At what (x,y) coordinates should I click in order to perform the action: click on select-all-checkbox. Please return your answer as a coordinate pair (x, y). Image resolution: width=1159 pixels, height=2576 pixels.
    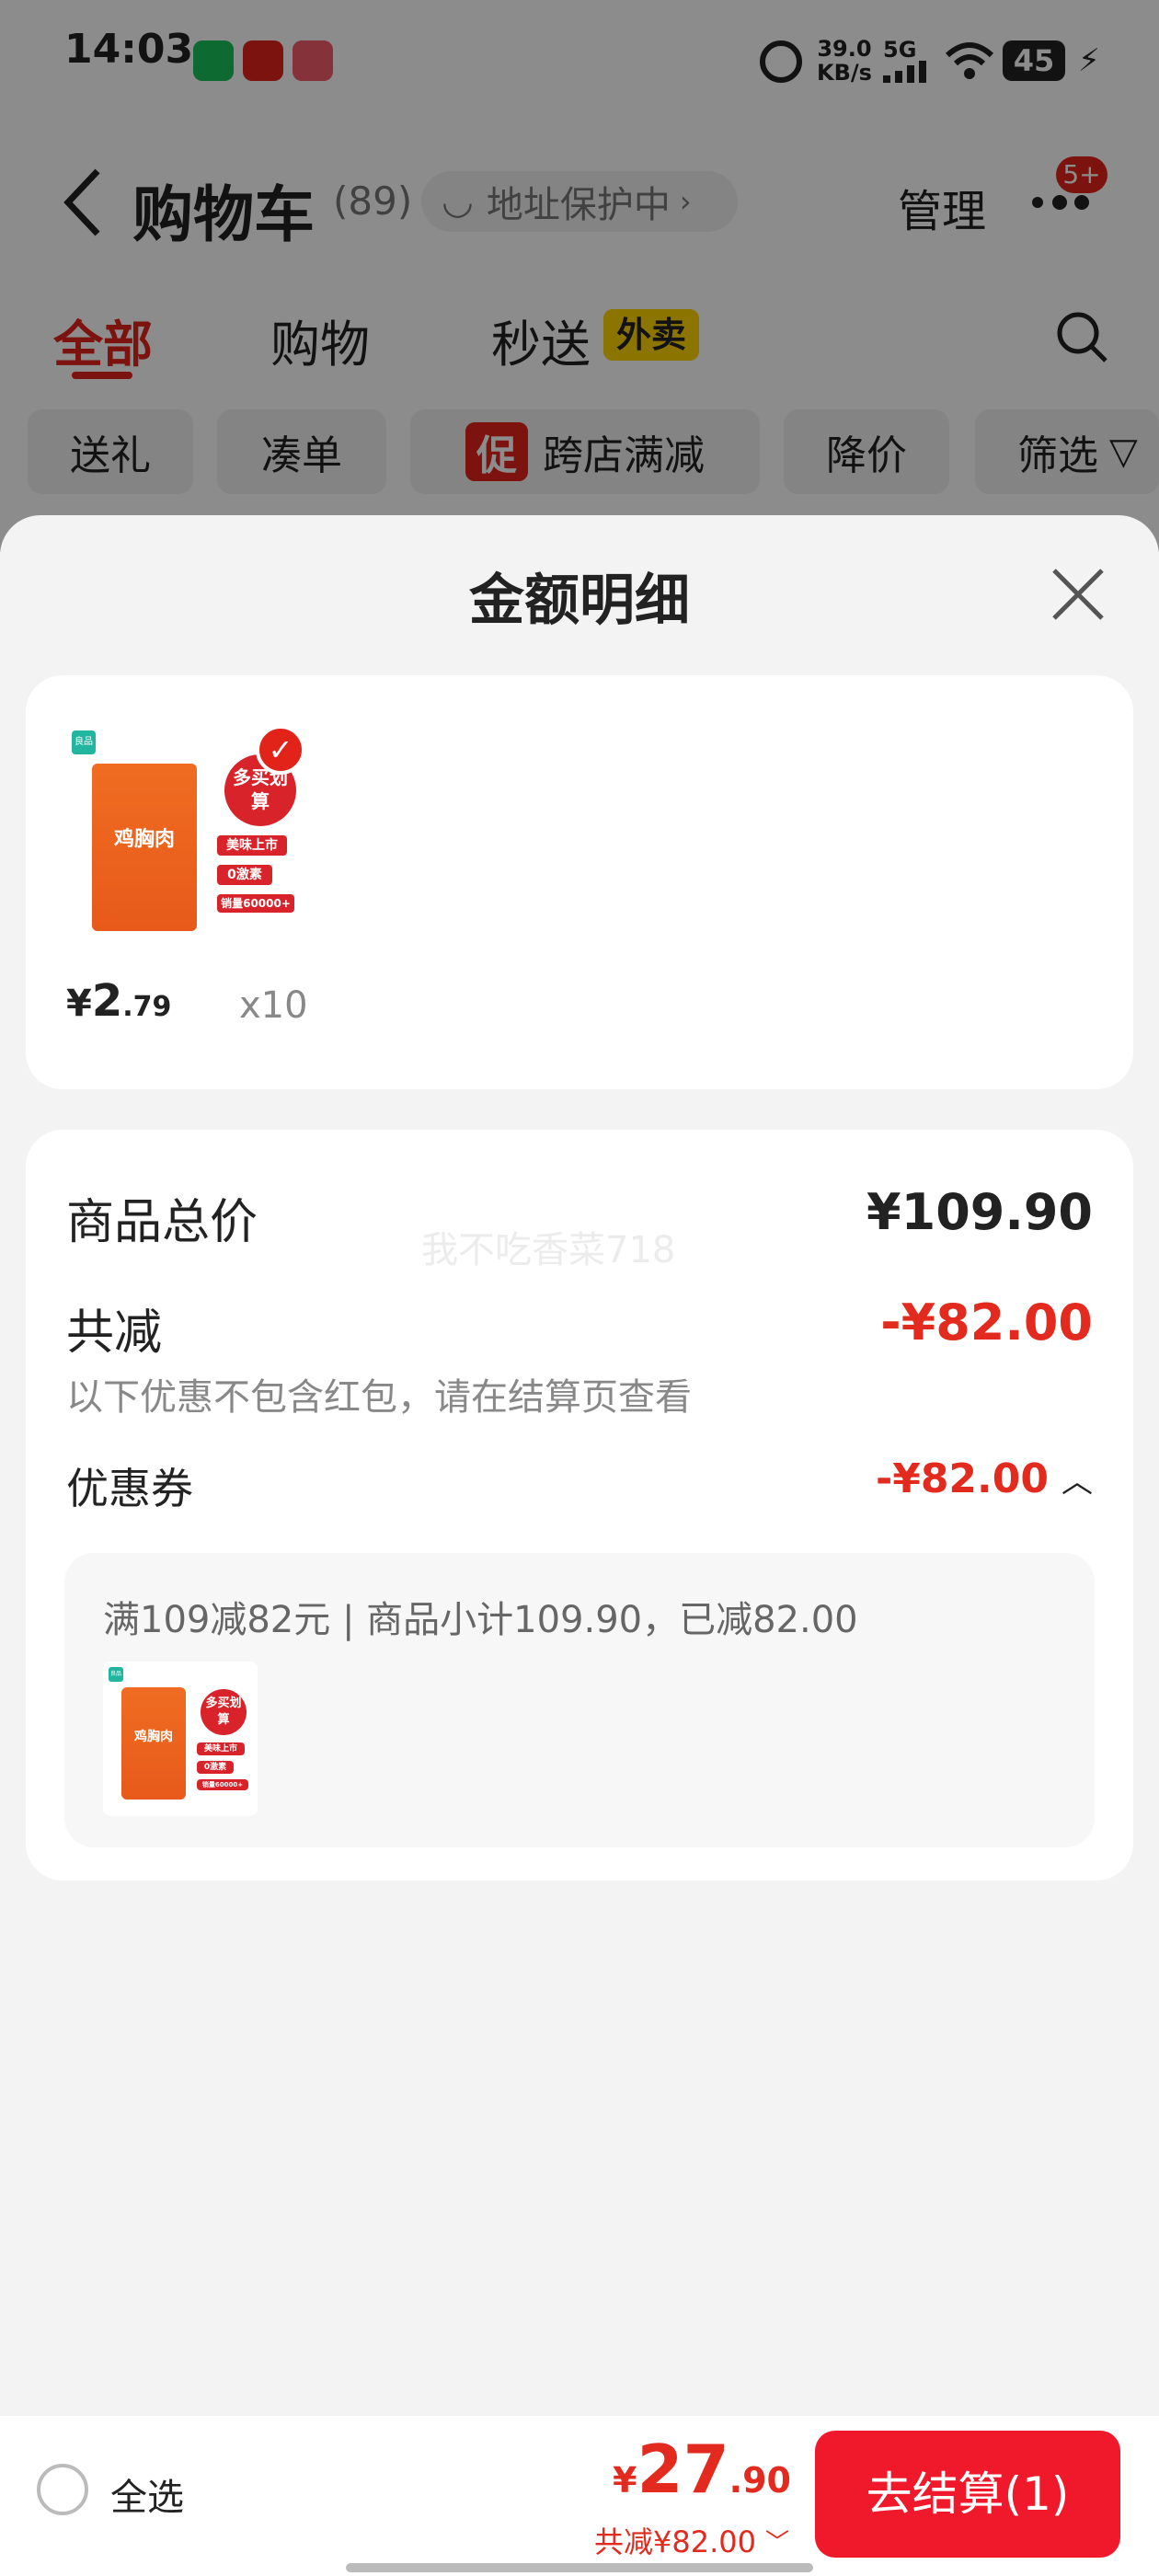
    Looking at the image, I should click on (62, 2489).